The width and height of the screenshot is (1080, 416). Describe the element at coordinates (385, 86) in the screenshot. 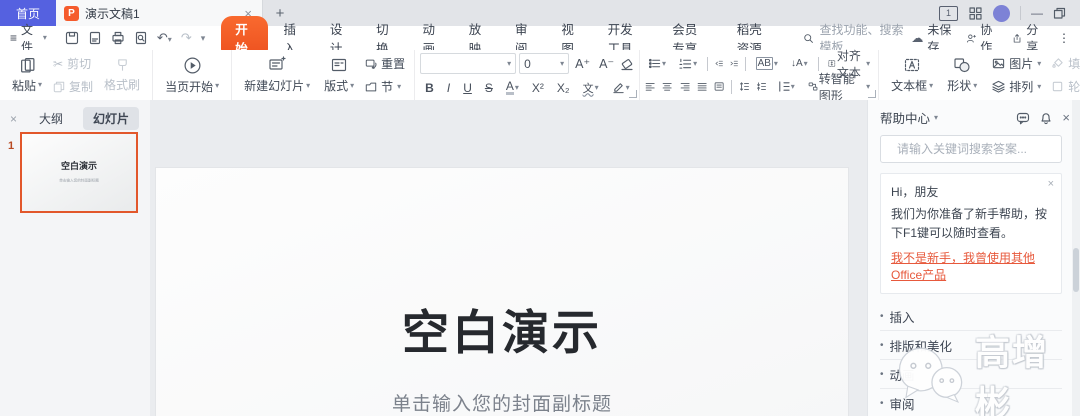

I see `section-button: 节 ▾` at that location.